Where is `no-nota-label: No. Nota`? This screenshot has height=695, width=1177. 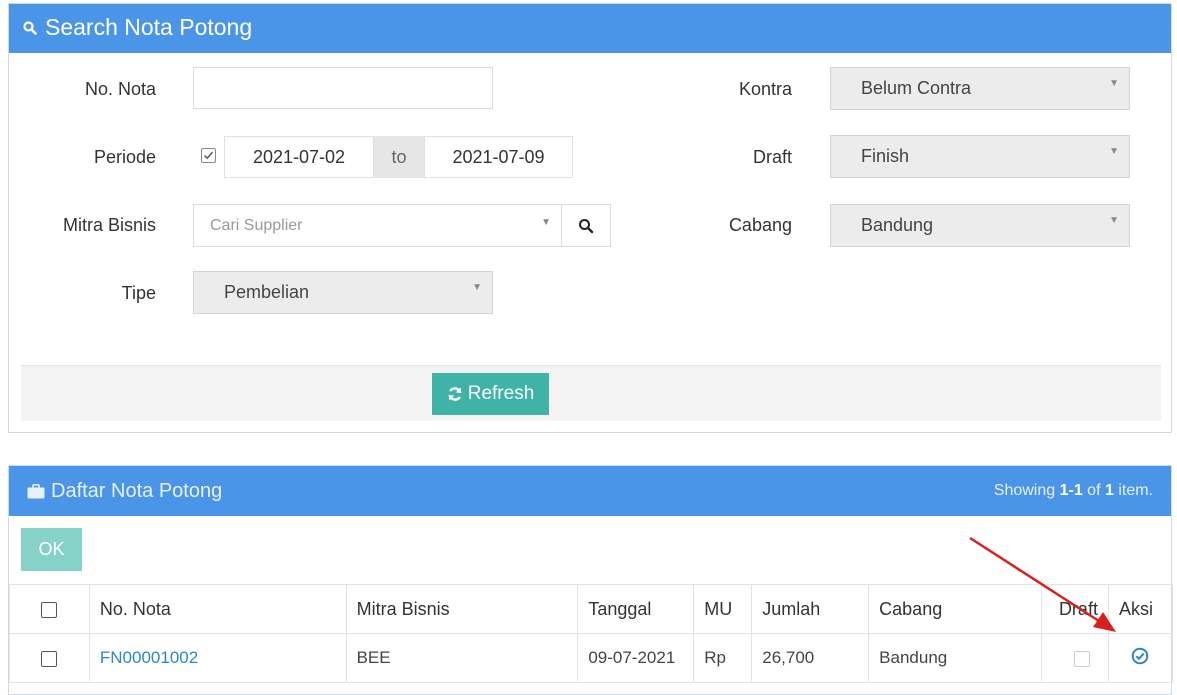 no-nota-label: No. Nota is located at coordinates (120, 89).